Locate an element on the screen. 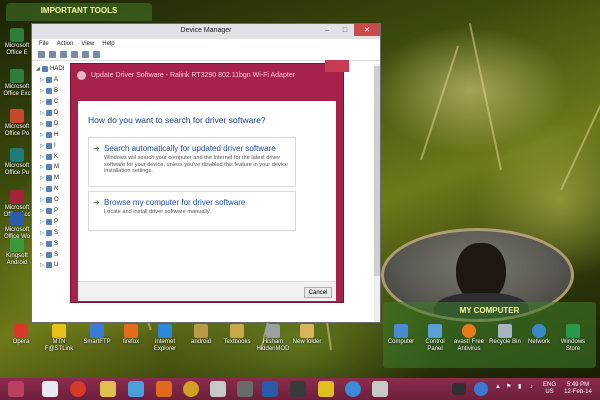 Image resolution: width=600 pixels, height=400 pixels. desktop-icon-textbooks: Textbooks is located at coordinates (237, 335).